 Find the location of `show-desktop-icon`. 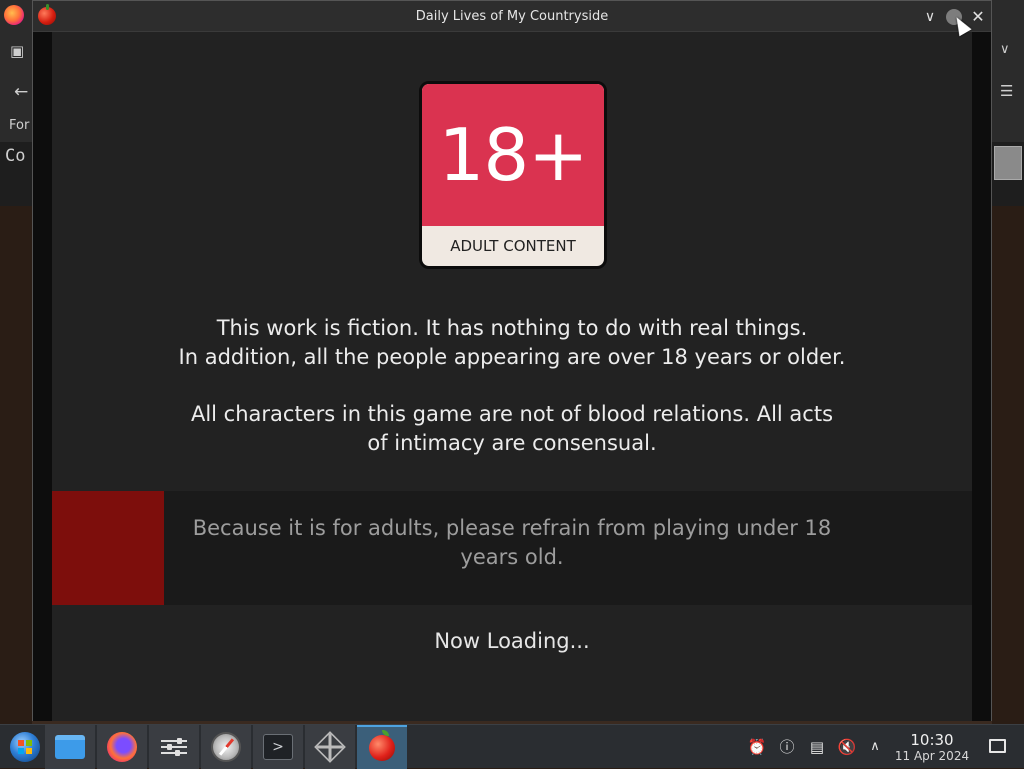

show-desktop-icon is located at coordinates (997, 746).